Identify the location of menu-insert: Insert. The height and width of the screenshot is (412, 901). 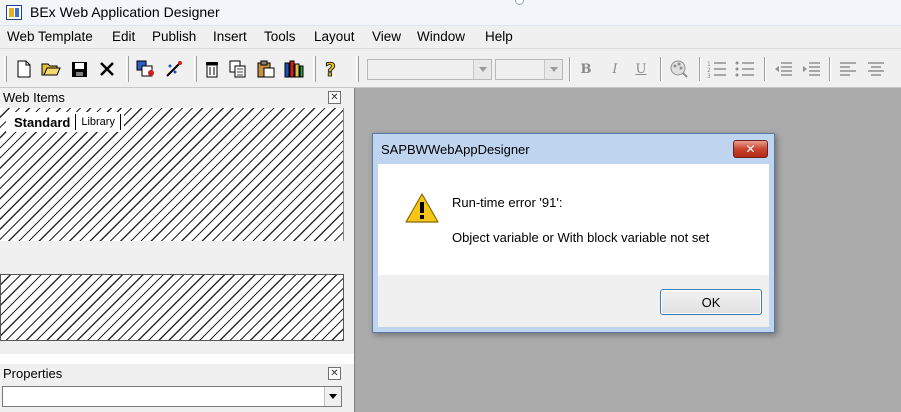
(230, 36).